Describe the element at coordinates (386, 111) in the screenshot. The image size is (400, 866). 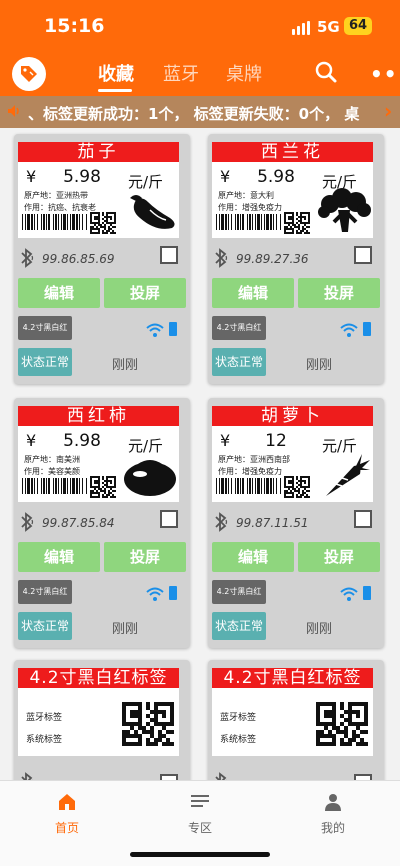
I see `chevron-right-icon: ›` at that location.